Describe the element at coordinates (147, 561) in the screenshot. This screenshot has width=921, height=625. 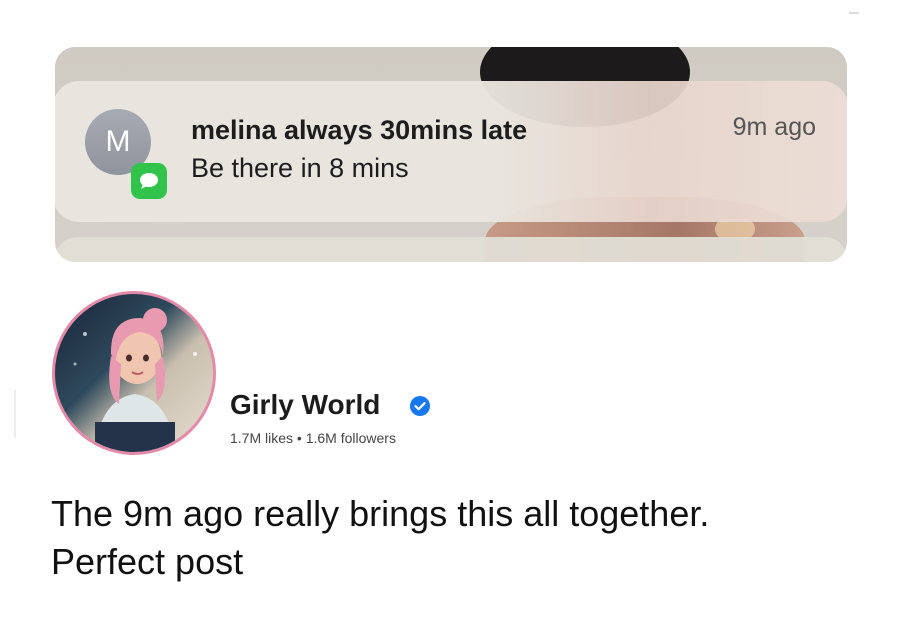
I see `post-line-2: Perfect post` at that location.